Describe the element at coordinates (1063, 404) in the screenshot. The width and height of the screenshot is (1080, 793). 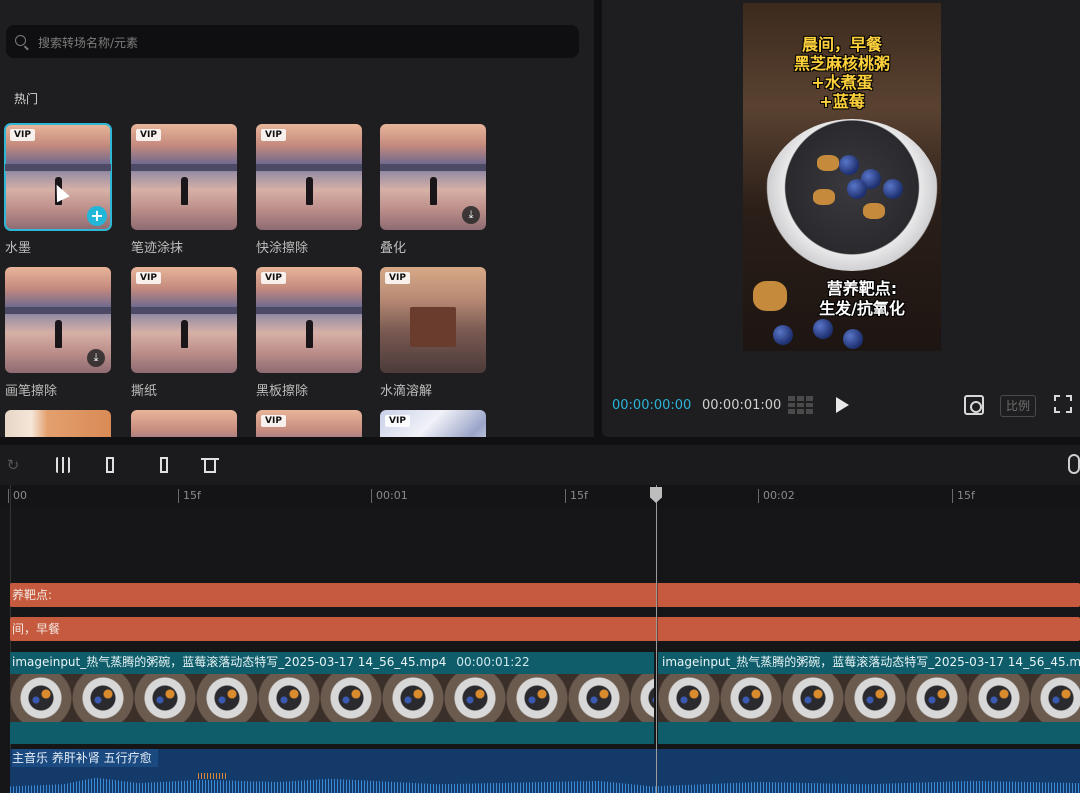
I see `fullscreen-icon` at that location.